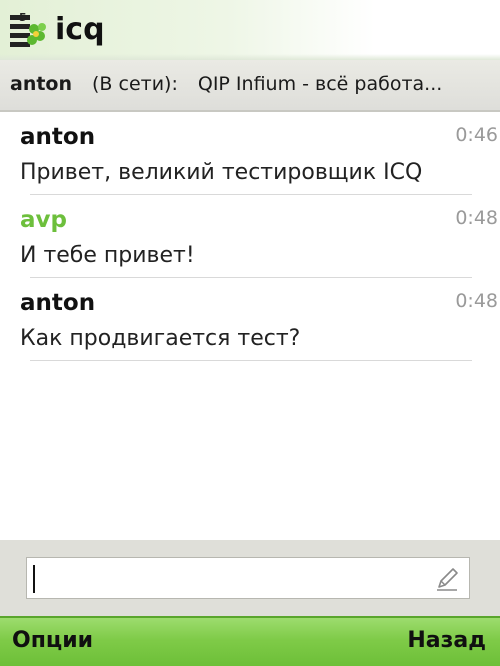 This screenshot has height=666, width=500. I want to click on message-text: Привет, великий тестировщик ICQ, so click(221, 172).